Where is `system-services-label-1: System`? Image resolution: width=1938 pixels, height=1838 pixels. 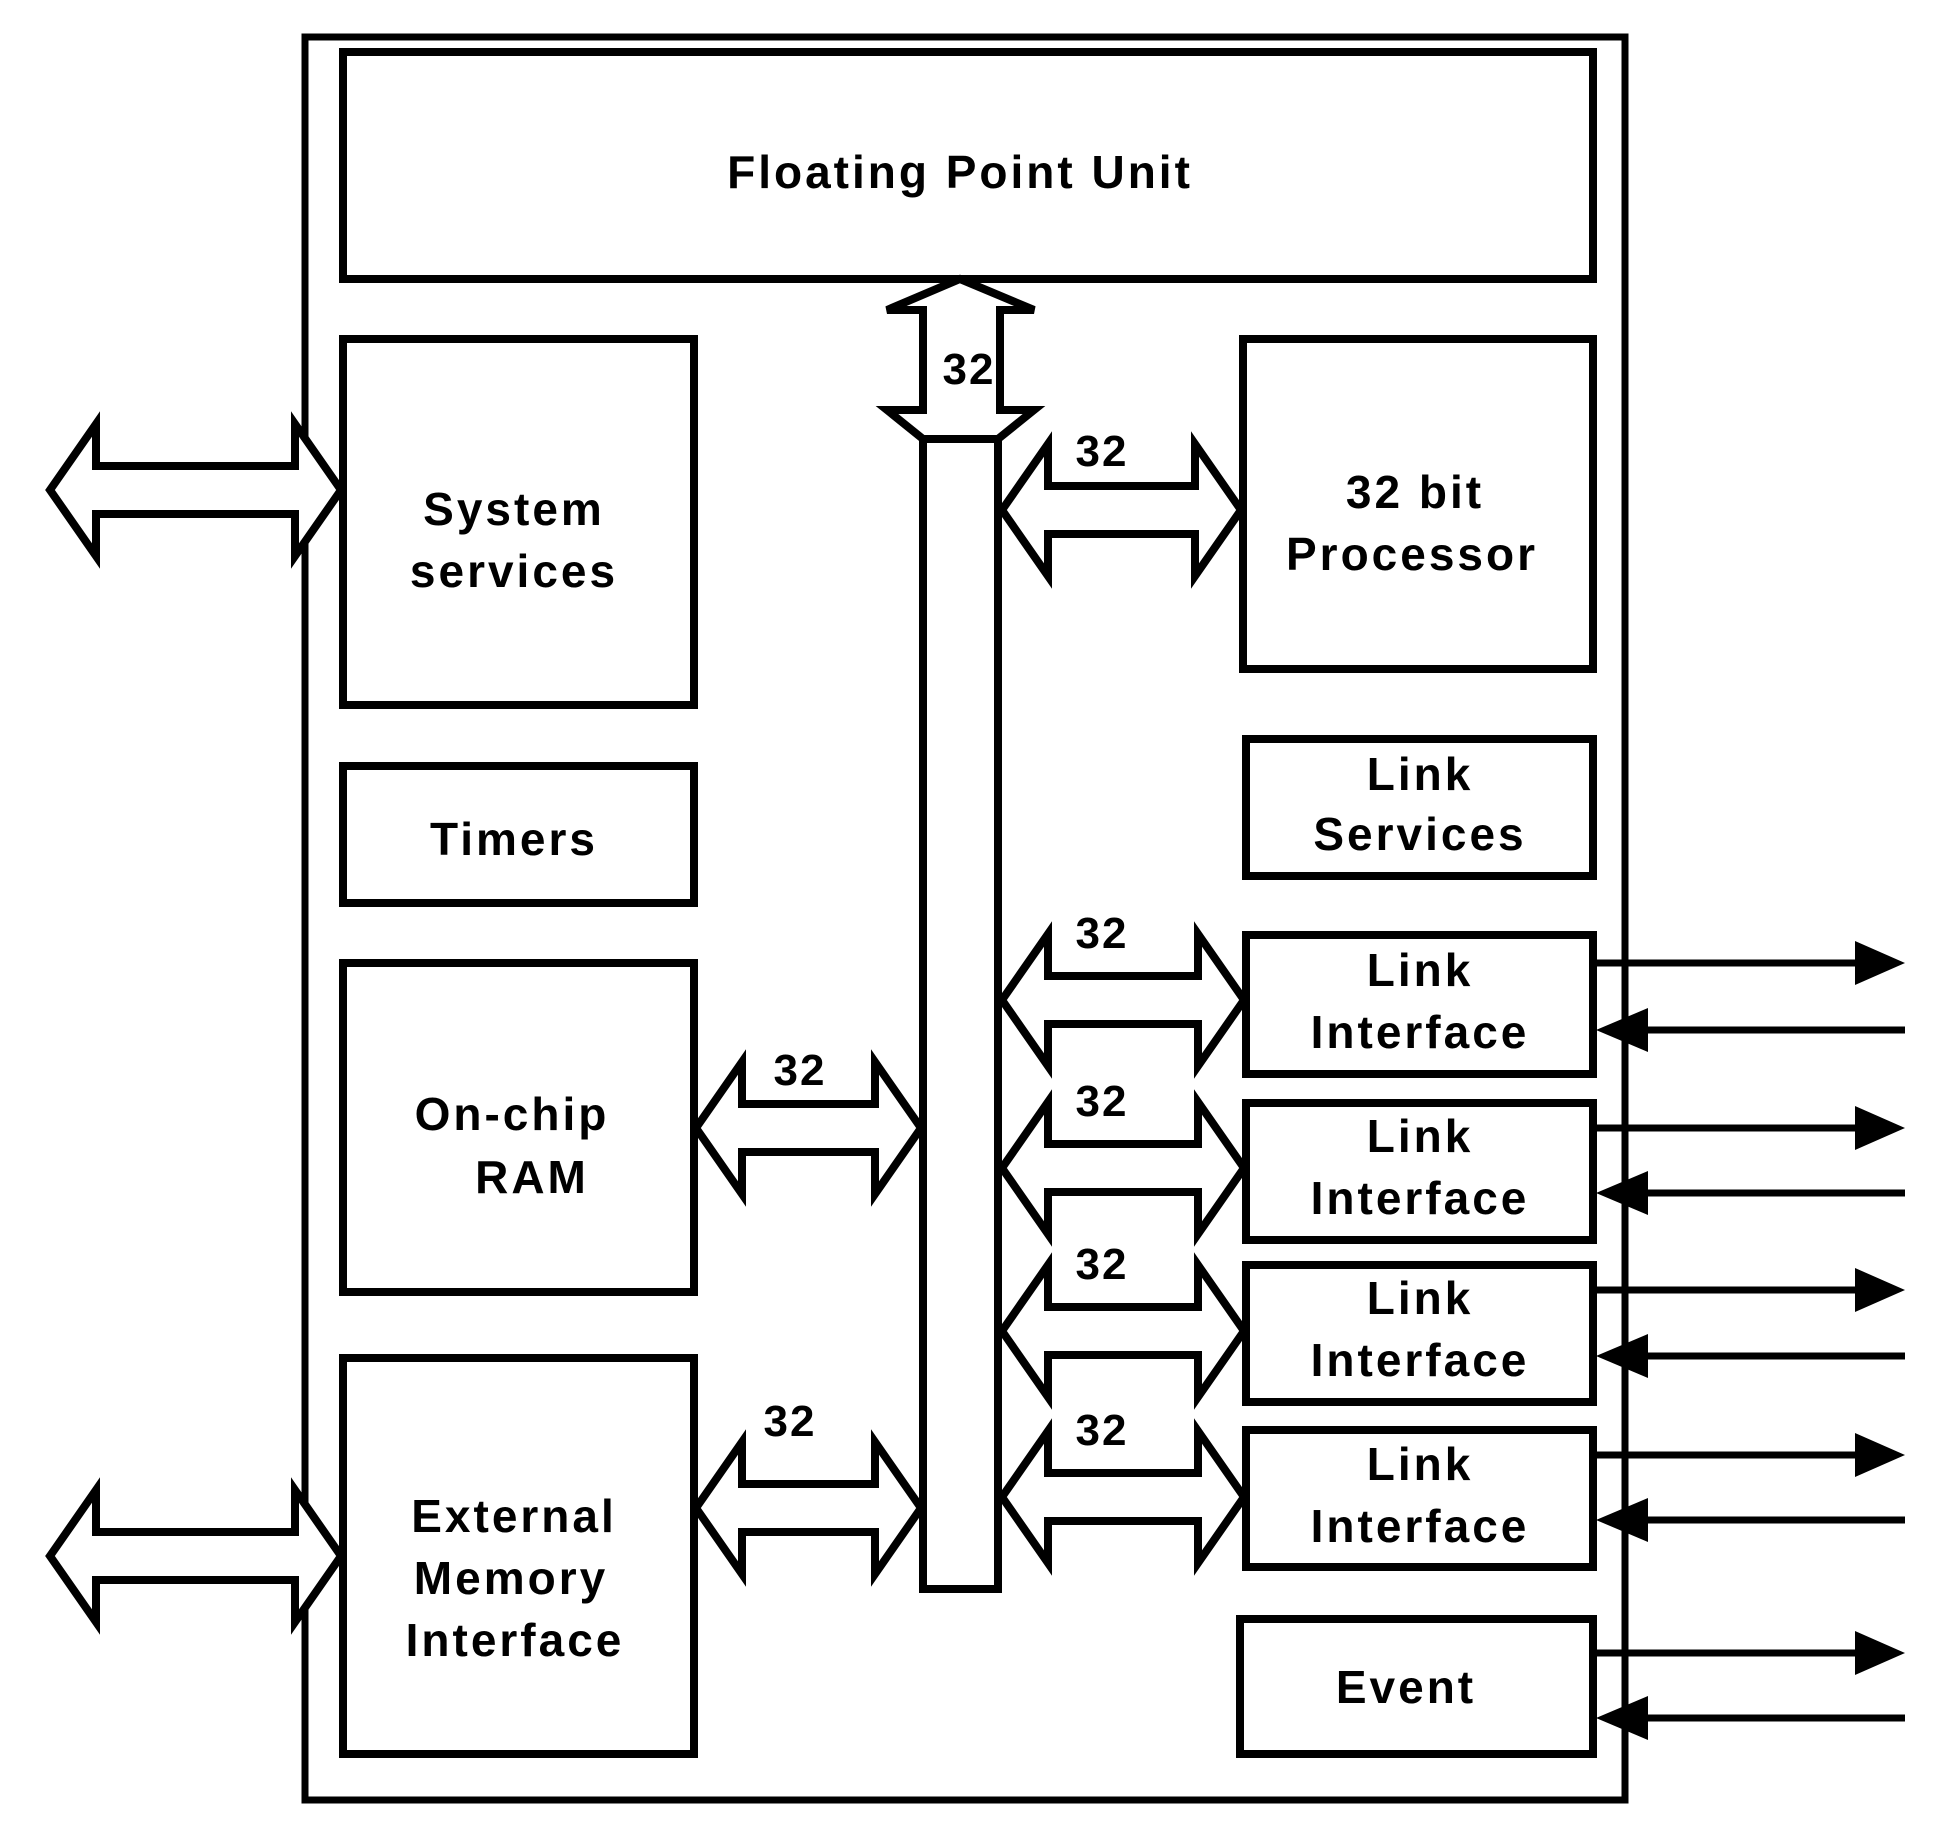
system-services-label-1: System is located at coordinates (514, 509).